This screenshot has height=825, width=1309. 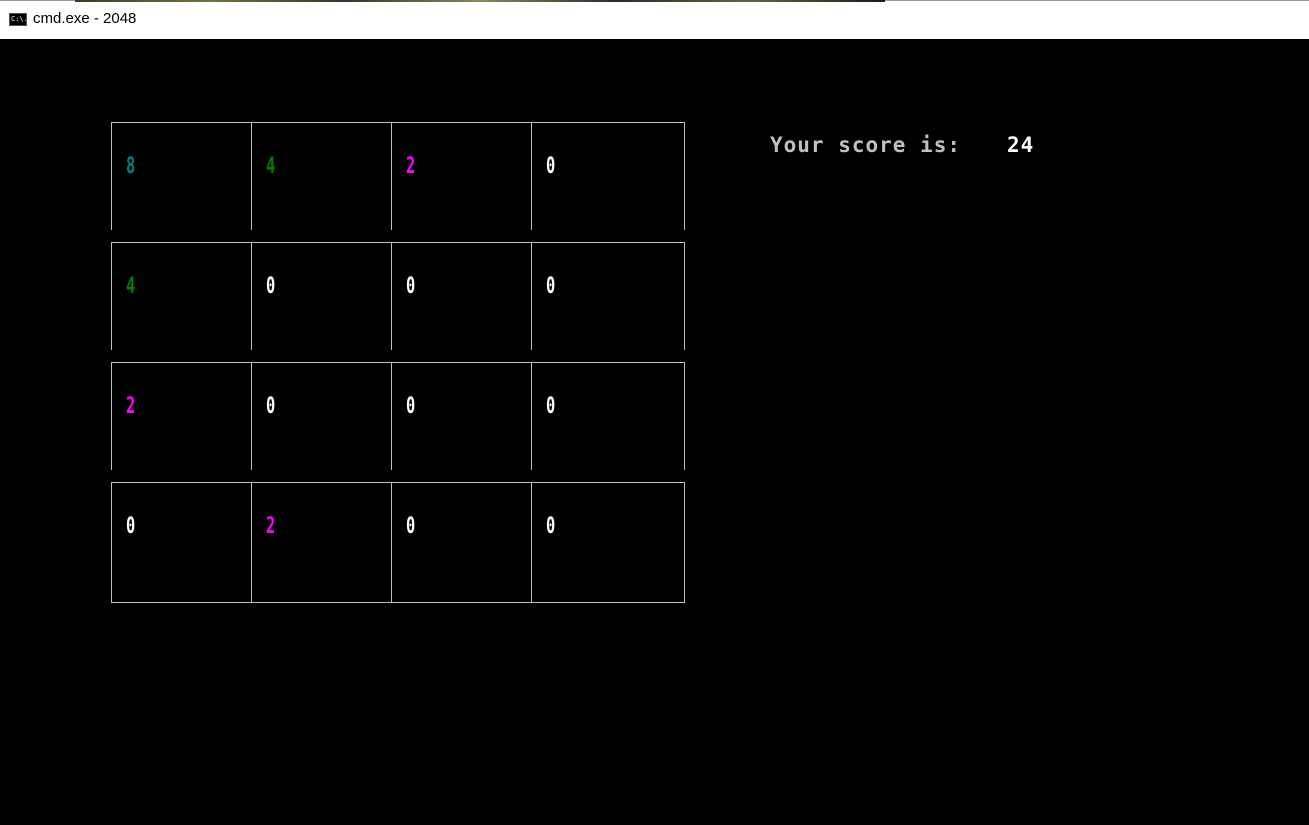 What do you see at coordinates (1021, 145) in the screenshot?
I see `score-value: 24` at bounding box center [1021, 145].